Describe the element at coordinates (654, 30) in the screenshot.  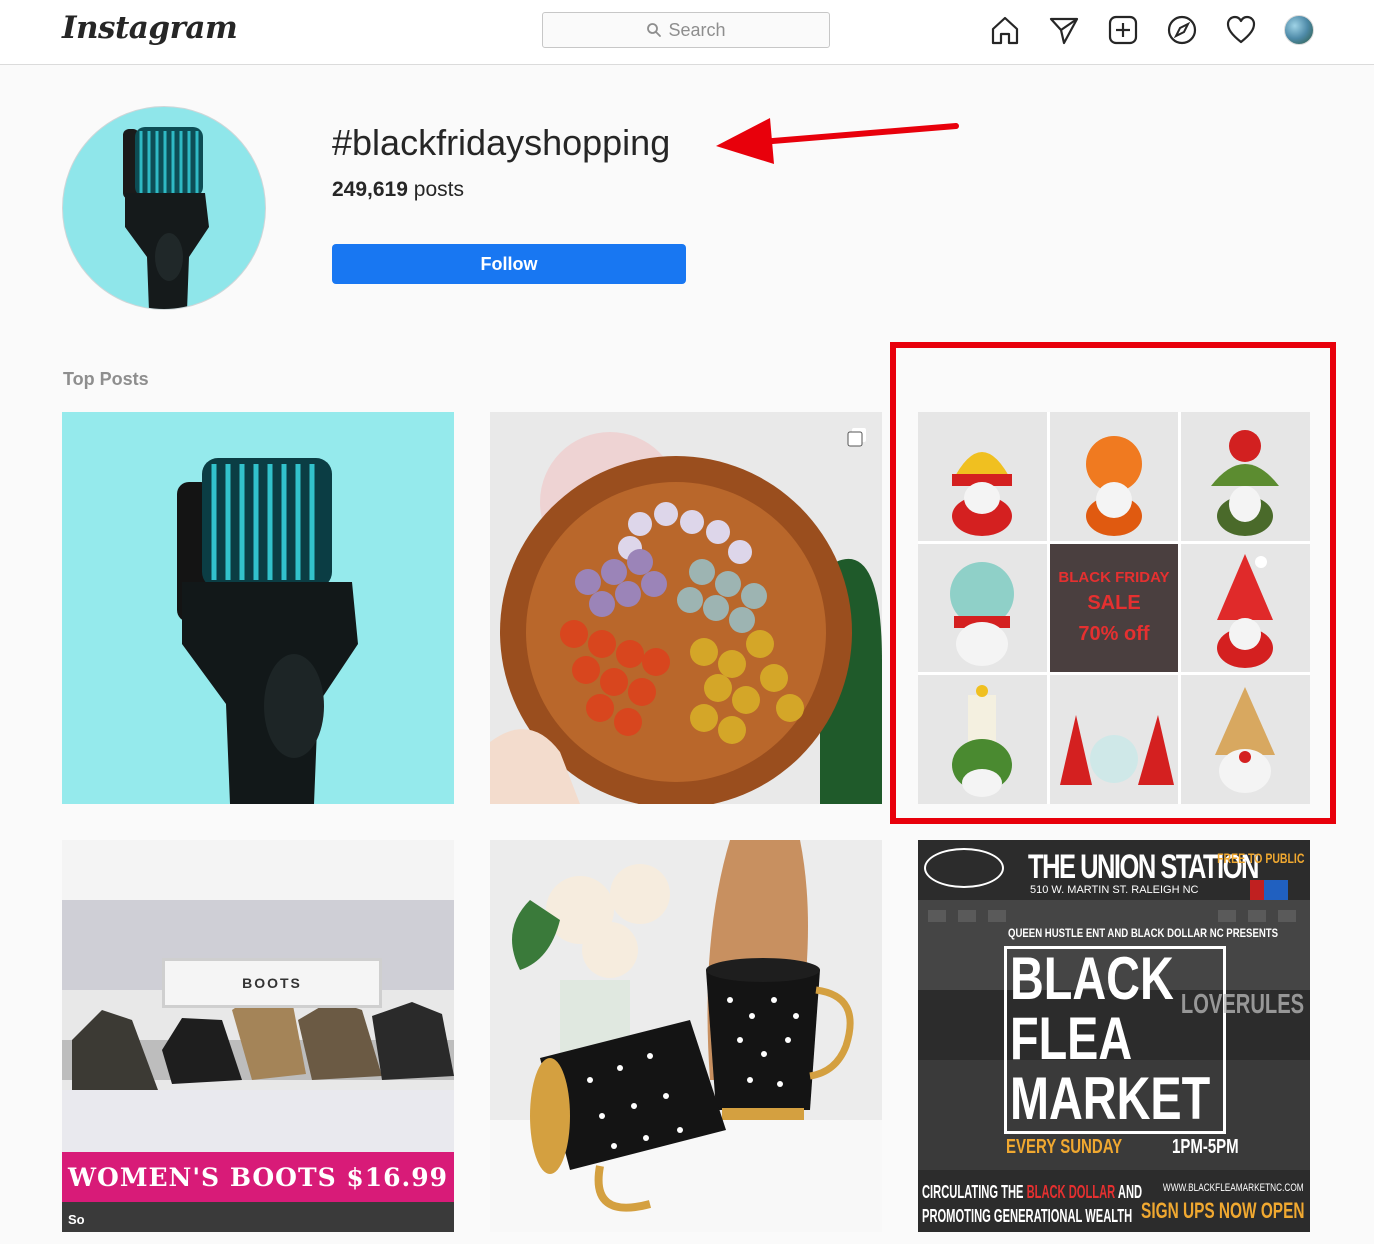
I see `search-icon` at that location.